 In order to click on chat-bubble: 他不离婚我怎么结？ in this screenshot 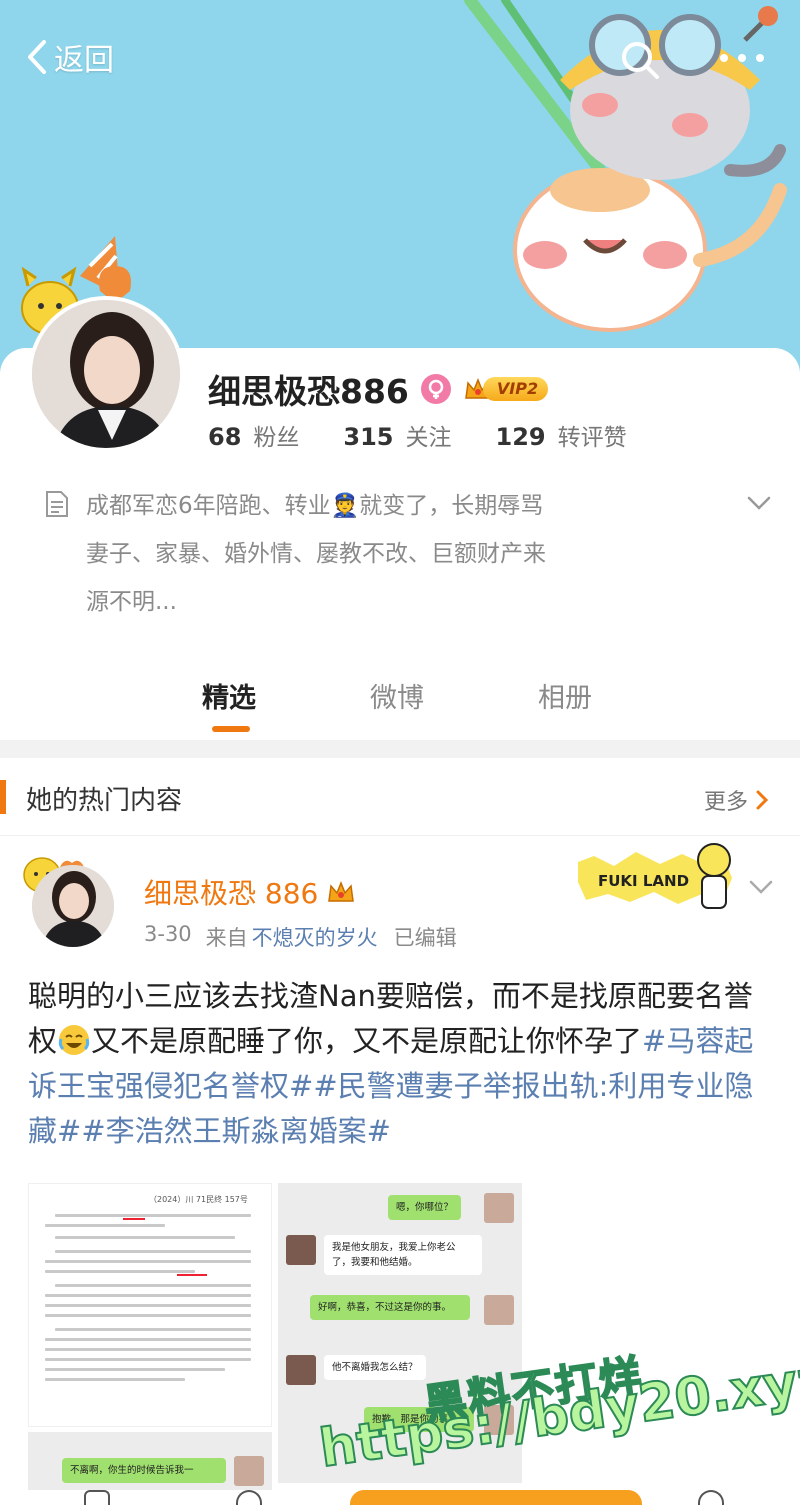, I will do `click(375, 1367)`.